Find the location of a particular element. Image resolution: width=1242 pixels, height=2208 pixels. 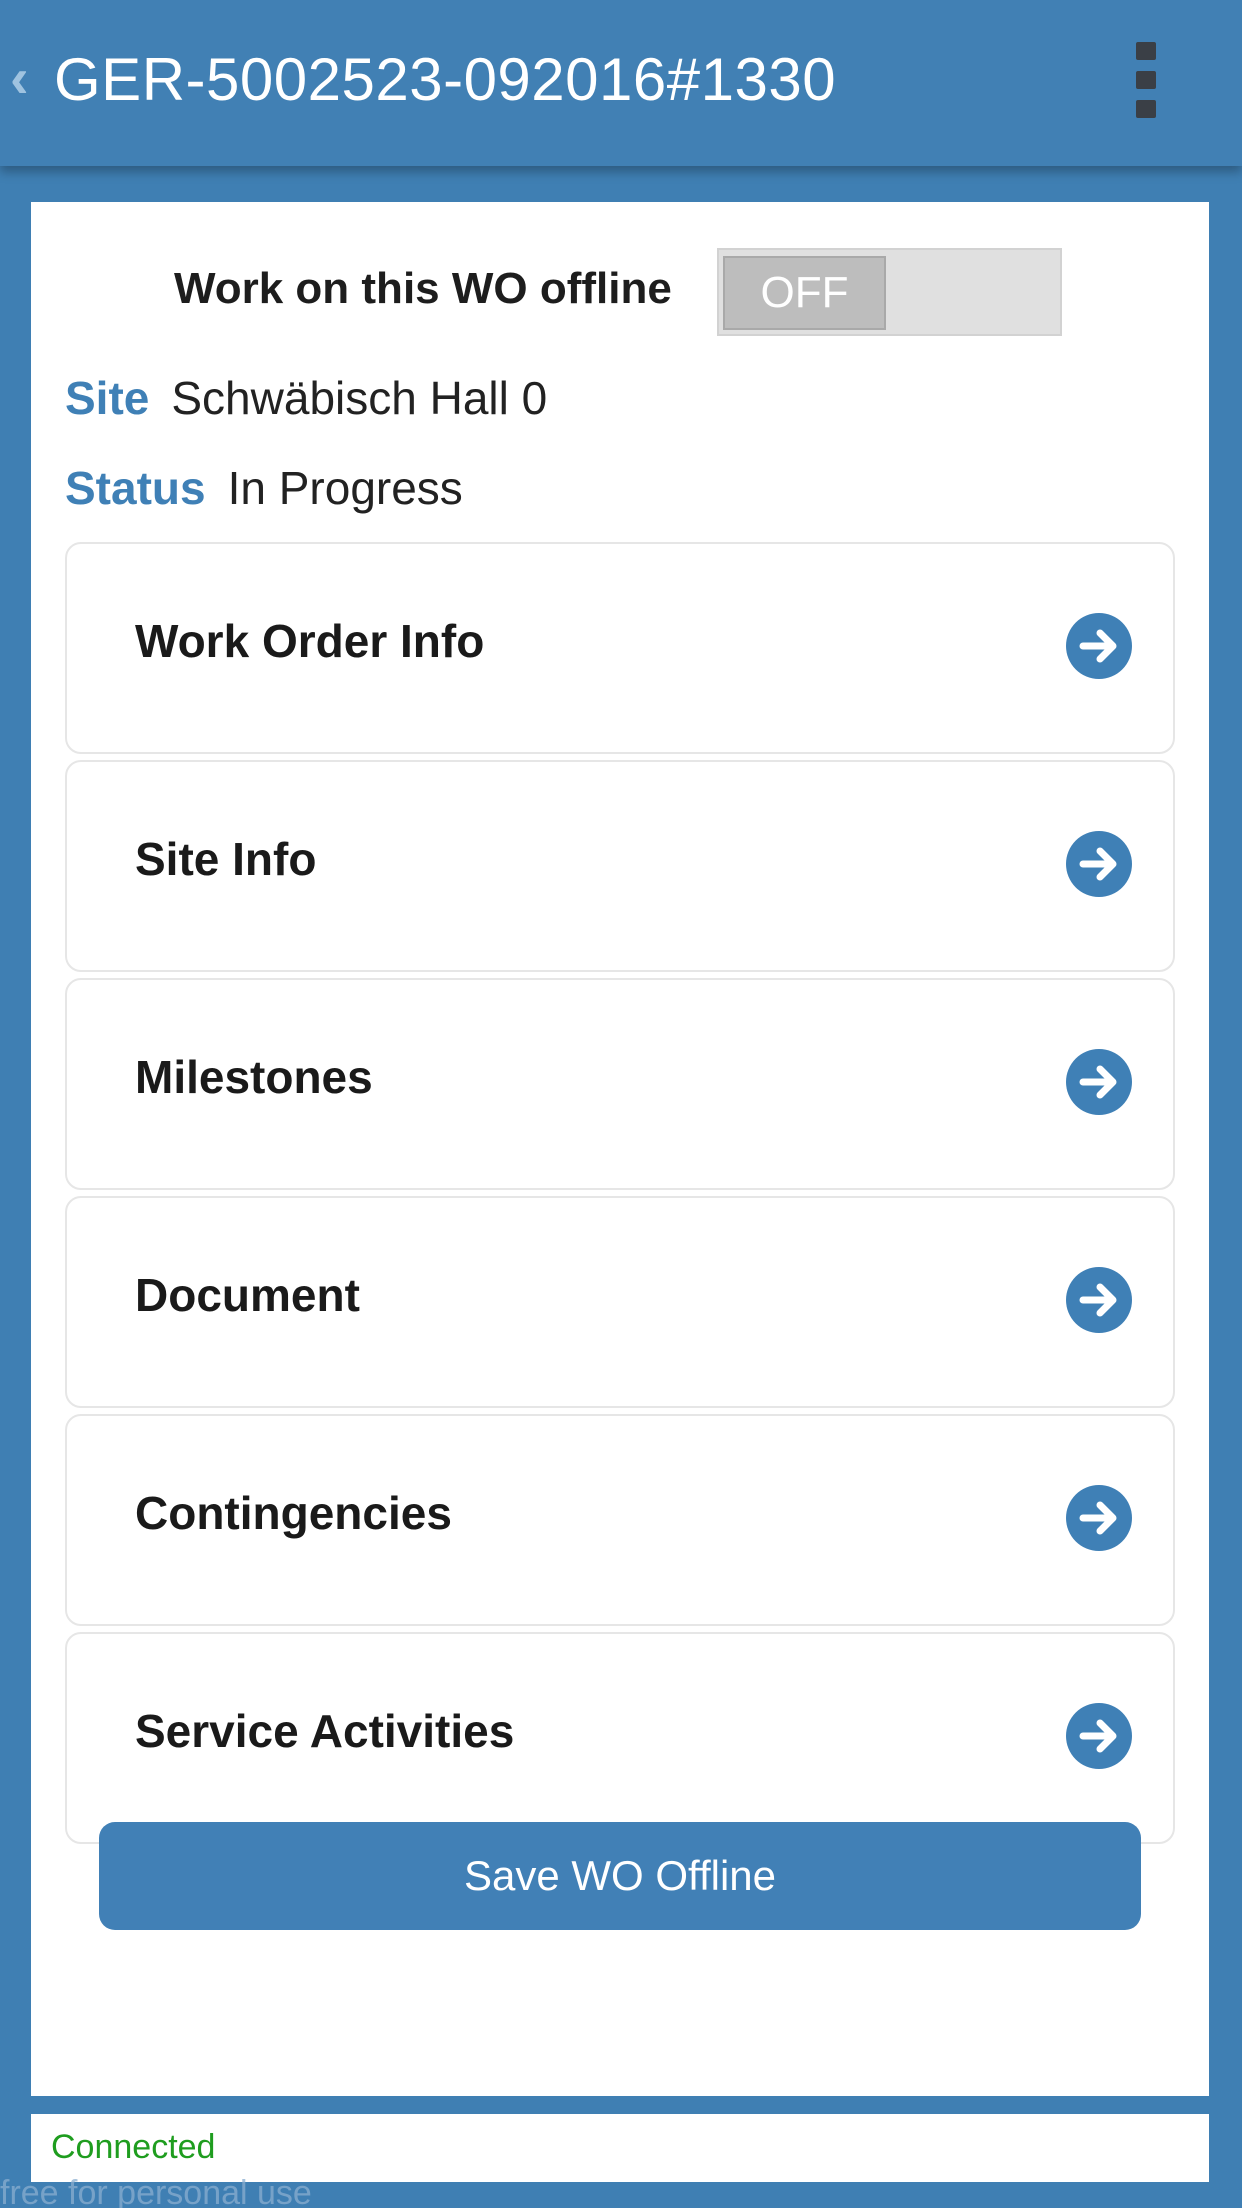

site-value: Schwäbisch Hall 0 is located at coordinates (359, 398).